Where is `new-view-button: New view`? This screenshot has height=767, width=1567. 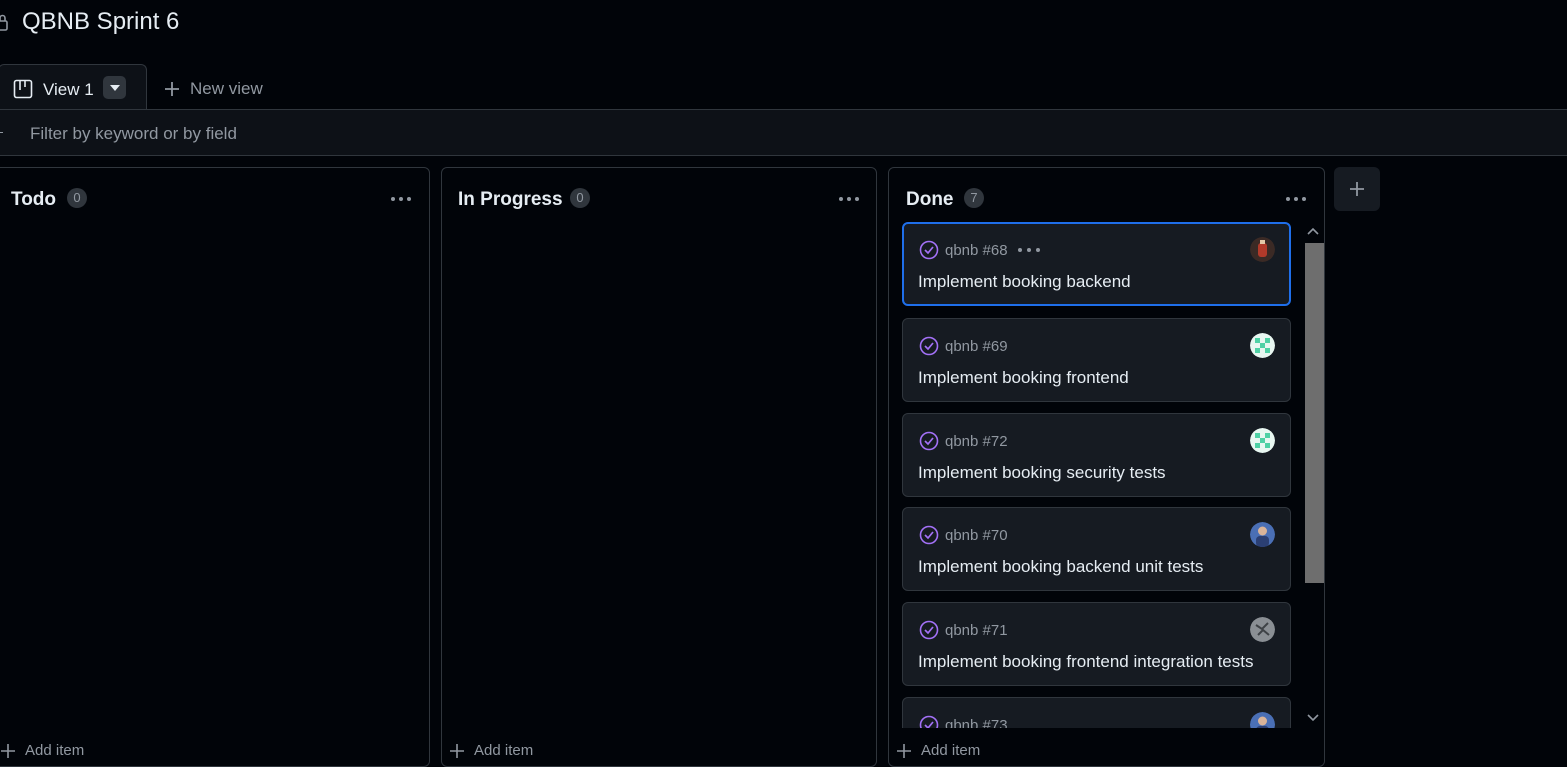
new-view-button: New view is located at coordinates (213, 89).